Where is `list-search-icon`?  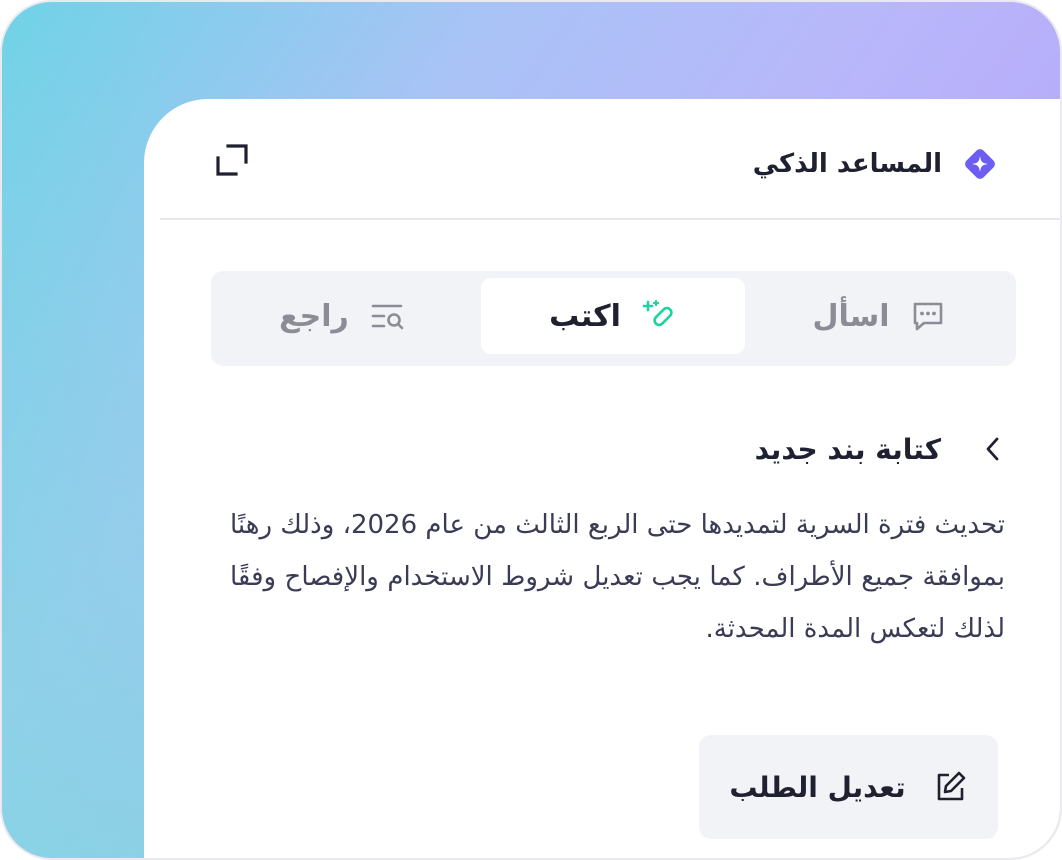
list-search-icon is located at coordinates (387, 317).